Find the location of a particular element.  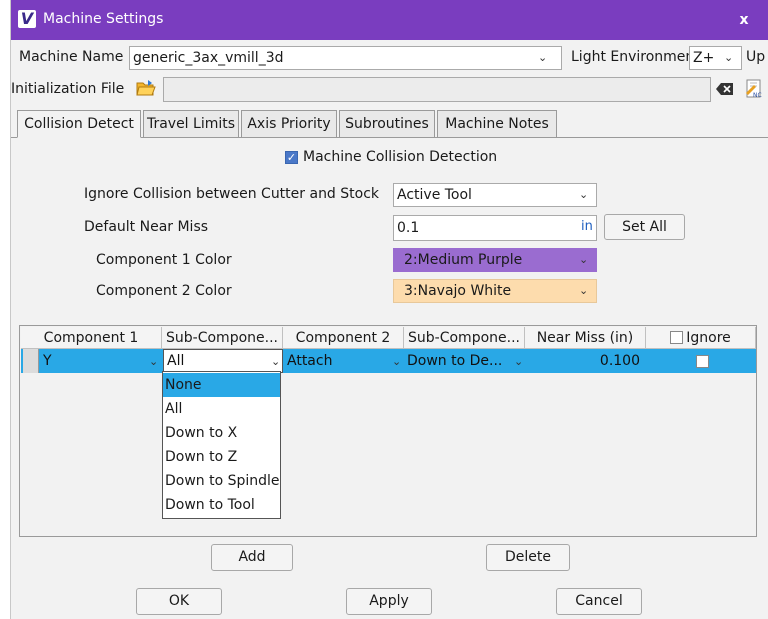

near-miss-unit: in is located at coordinates (587, 226).